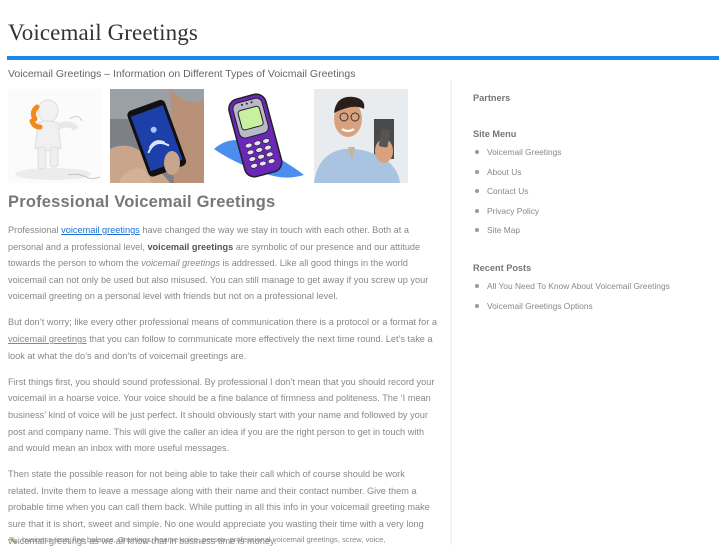  I want to click on menu-link: Voicemail Greetings, so click(524, 152).